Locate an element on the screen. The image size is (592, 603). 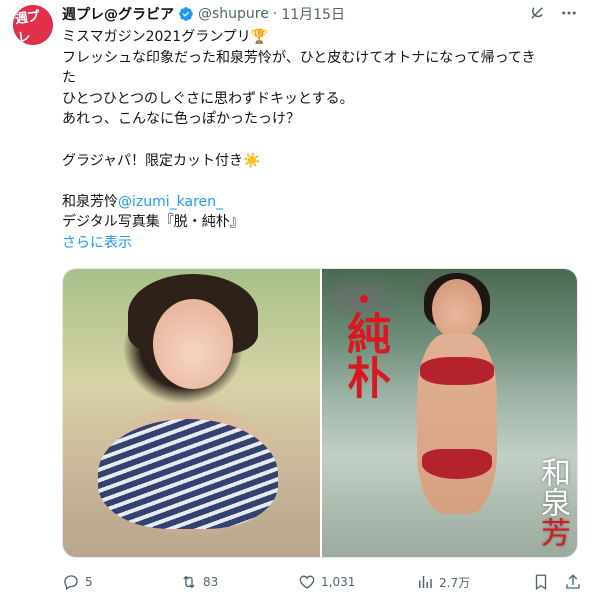
views-icon is located at coordinates (425, 582).